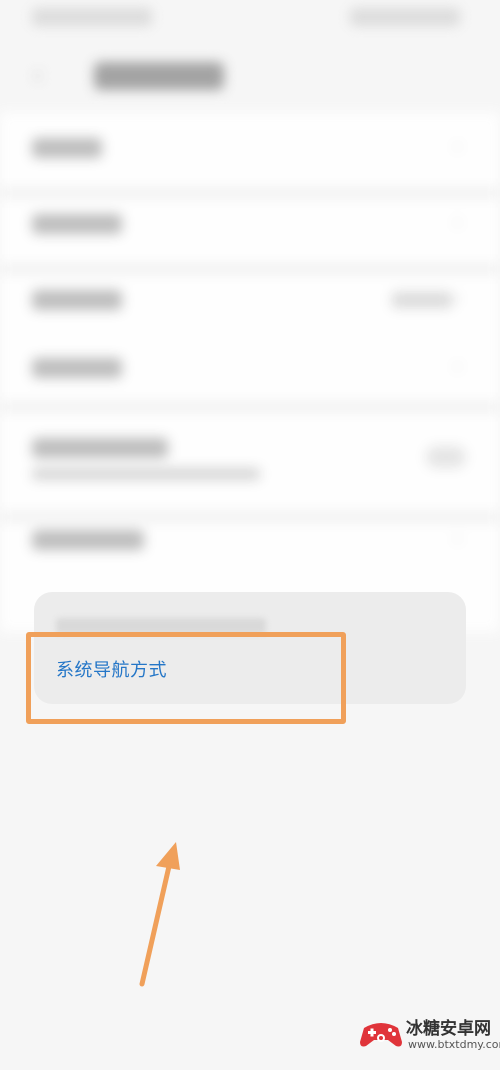 Image resolution: width=500 pixels, height=1070 pixels. I want to click on highlight-box, so click(186, 678).